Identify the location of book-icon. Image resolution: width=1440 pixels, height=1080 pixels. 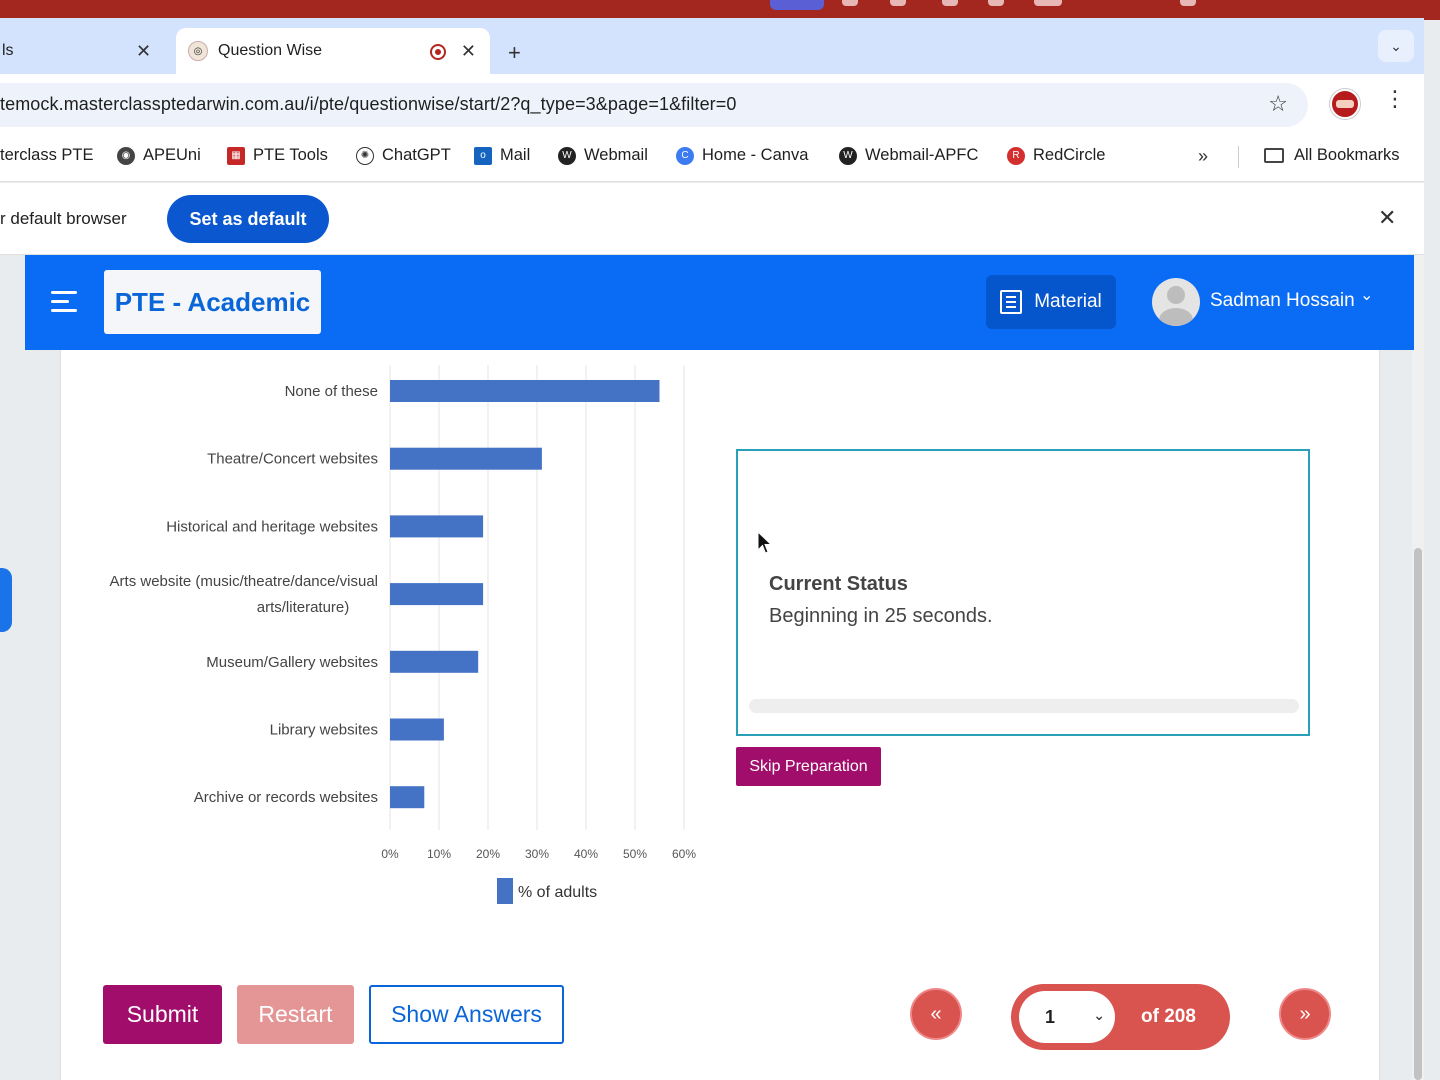
(1011, 302).